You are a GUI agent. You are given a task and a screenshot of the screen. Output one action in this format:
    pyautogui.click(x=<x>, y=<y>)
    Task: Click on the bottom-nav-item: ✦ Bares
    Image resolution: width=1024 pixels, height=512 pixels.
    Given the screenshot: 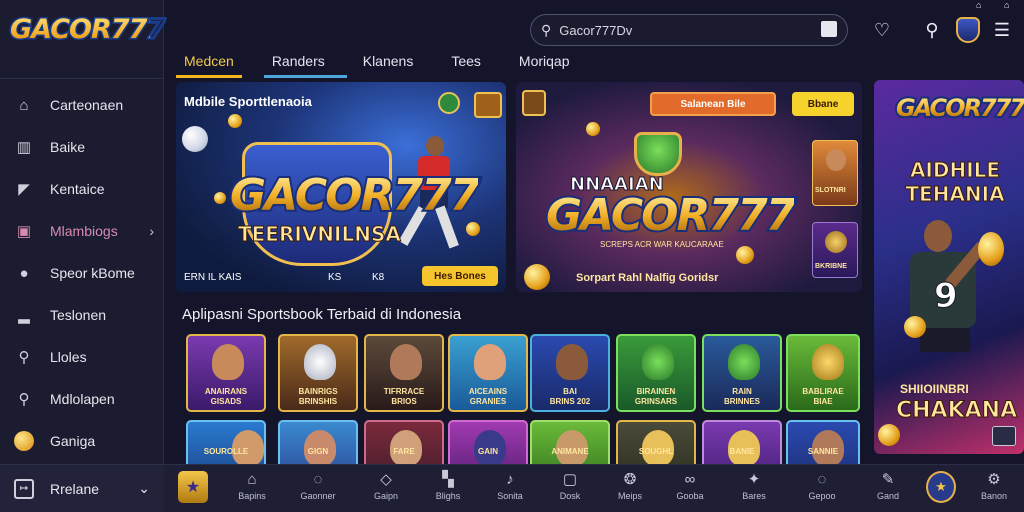 What is the action you would take?
    pyautogui.click(x=754, y=489)
    